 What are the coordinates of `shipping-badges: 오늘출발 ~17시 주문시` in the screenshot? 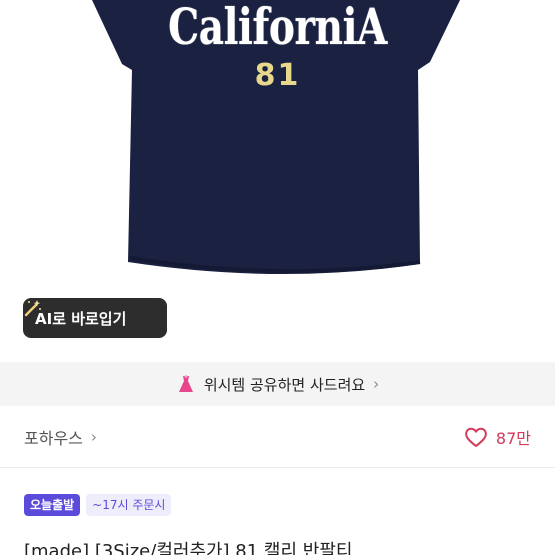 It's located at (98, 505).